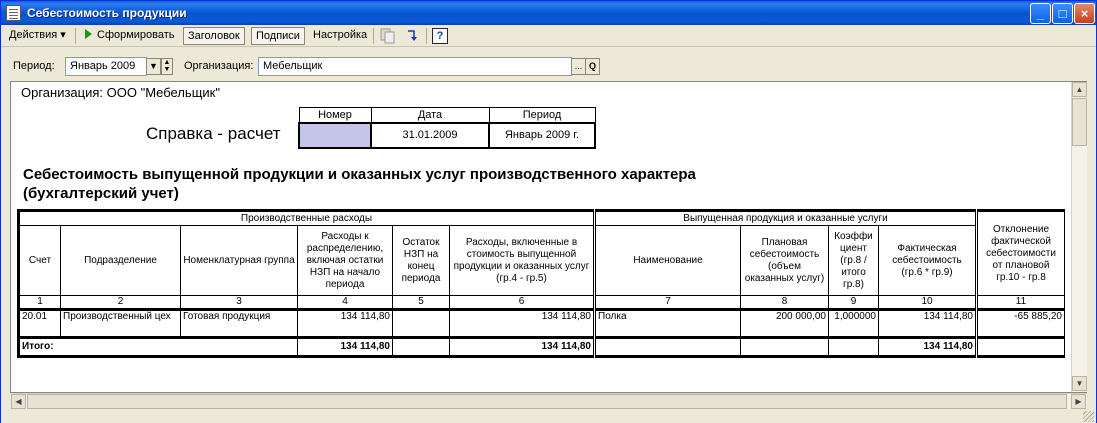  What do you see at coordinates (542, 135) in the screenshot?
I see `document-period-cell: Январь 2009 г.` at bounding box center [542, 135].